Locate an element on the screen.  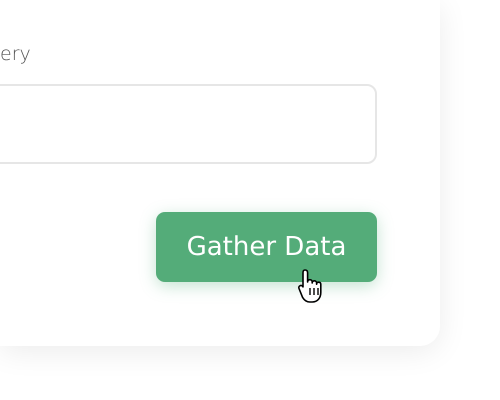
gather-data-button: Gather Data is located at coordinates (266, 247).